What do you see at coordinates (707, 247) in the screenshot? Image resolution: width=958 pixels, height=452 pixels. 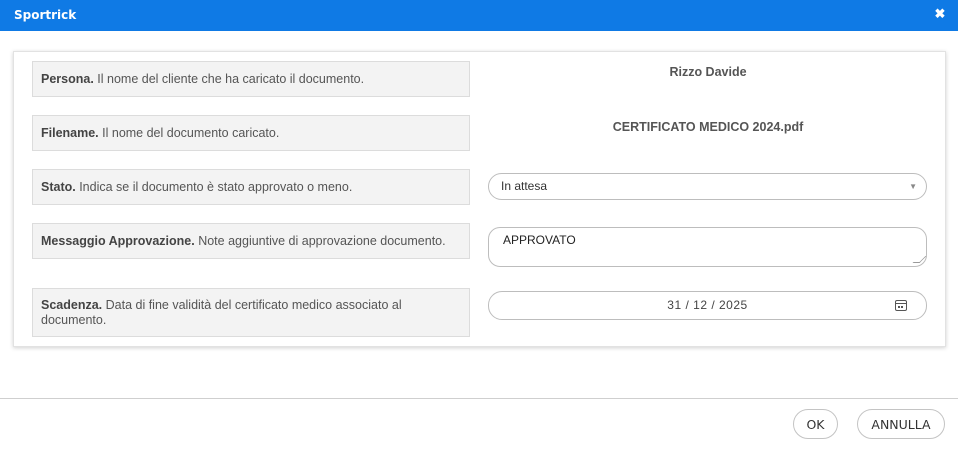 I see `messaggio-textarea: APPROVATO` at bounding box center [707, 247].